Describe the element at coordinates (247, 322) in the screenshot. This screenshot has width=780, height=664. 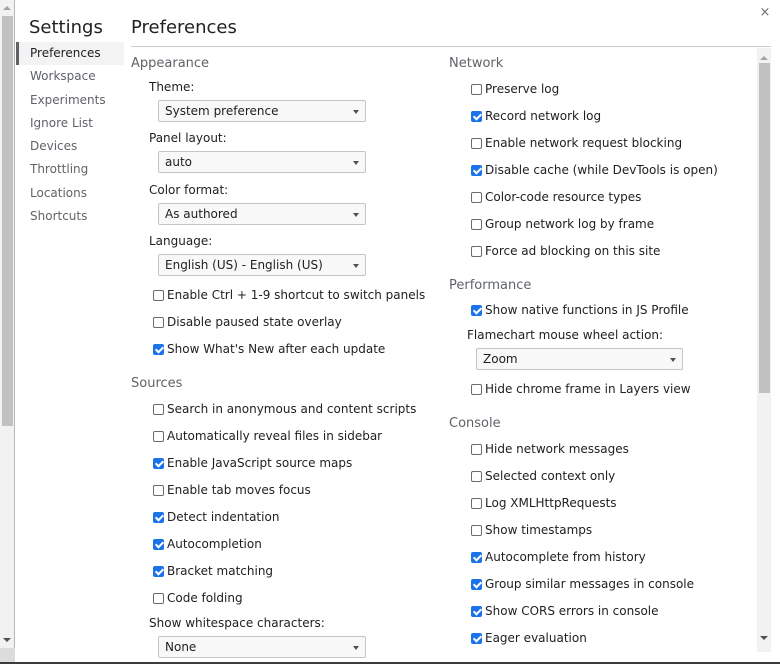
I see `checkbox-row-paused-overlay: Disable paused state overlay` at that location.